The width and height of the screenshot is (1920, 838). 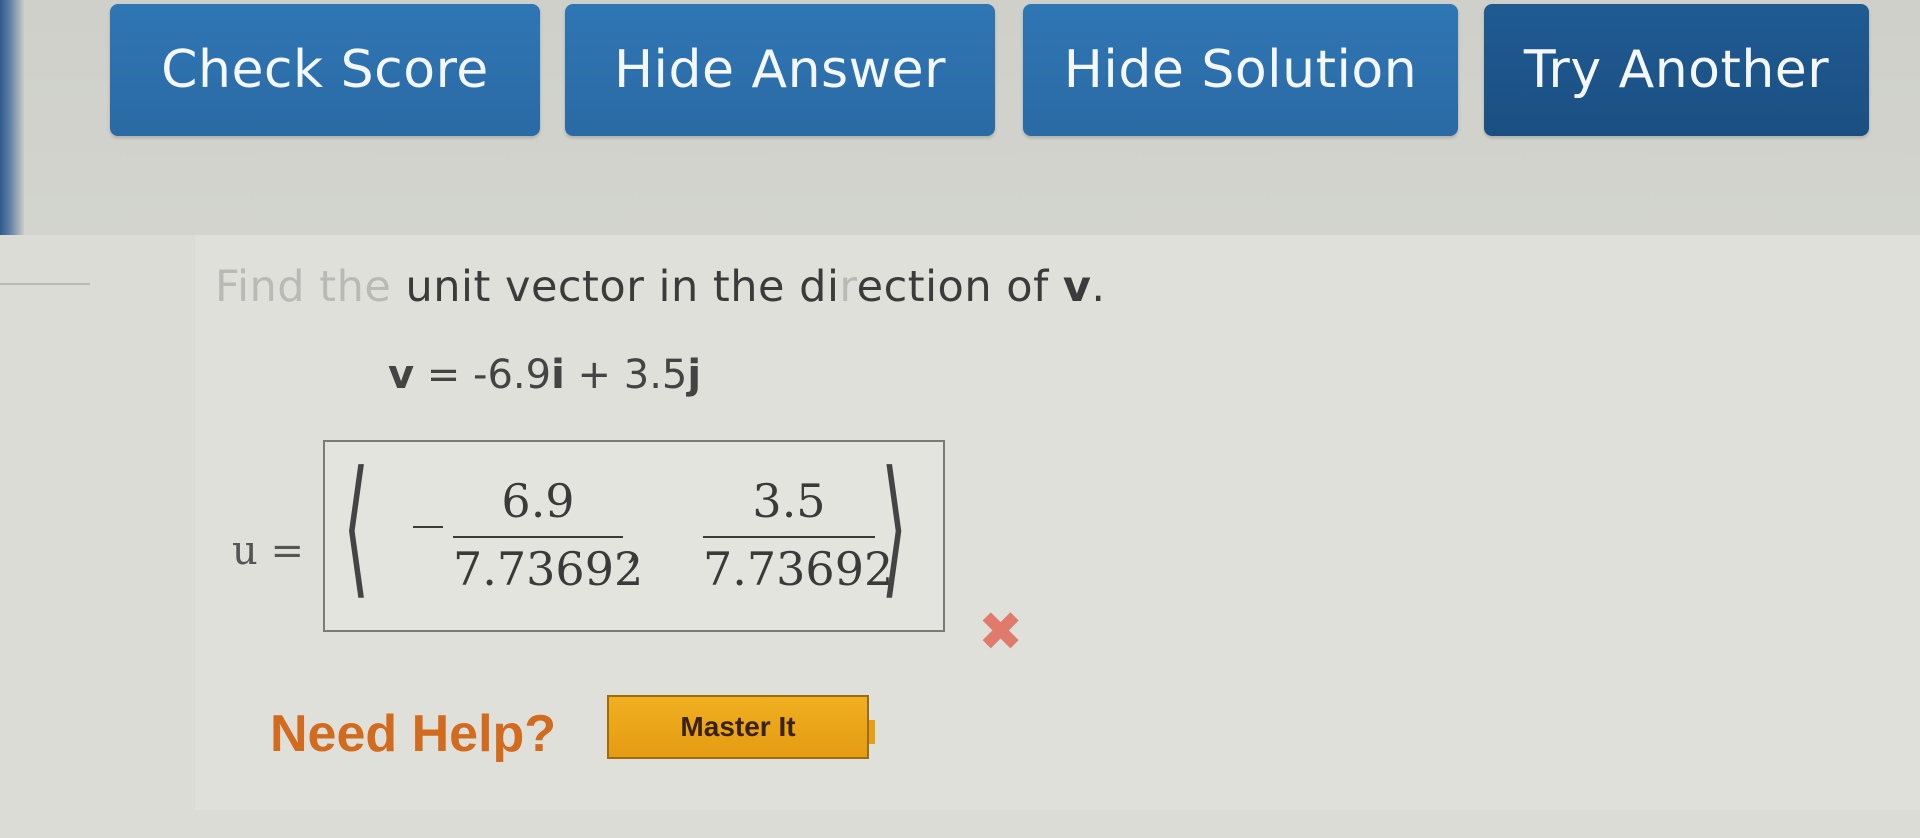 What do you see at coordinates (483, 375) in the screenshot?
I see `given-rhs-a: = -6.9` at bounding box center [483, 375].